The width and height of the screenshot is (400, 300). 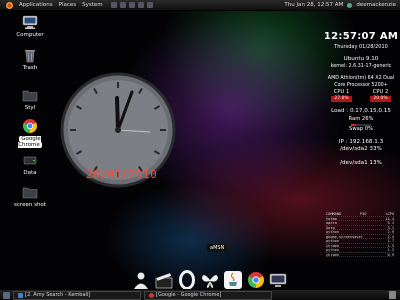 I want to click on sysinfo-date: Thursday 01/28/2010, so click(x=361, y=46).